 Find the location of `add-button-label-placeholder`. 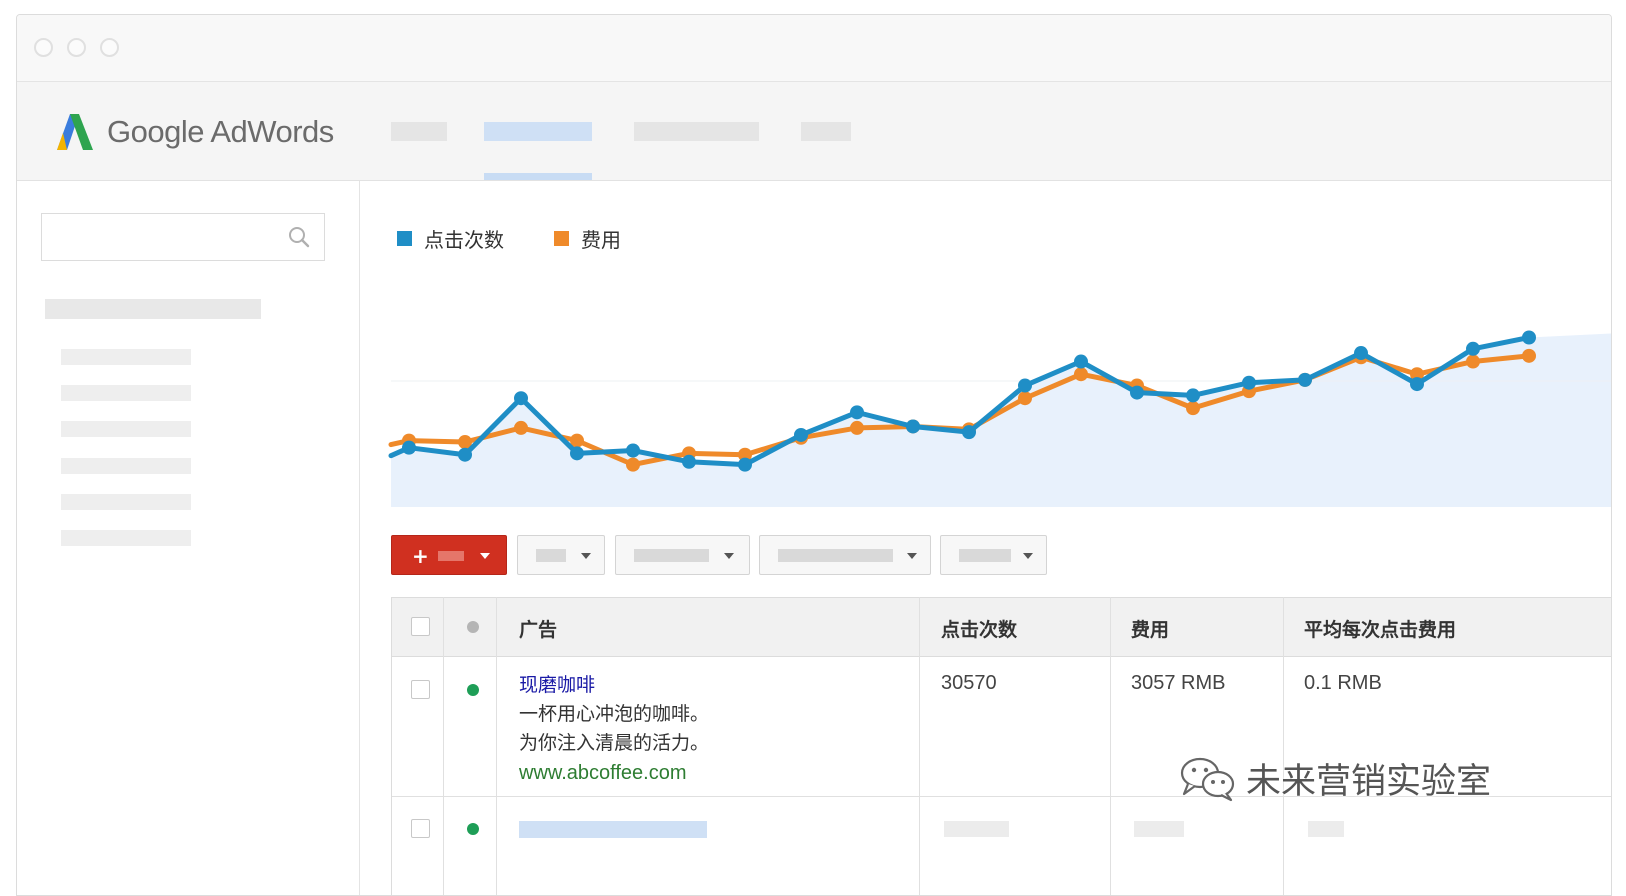

add-button-label-placeholder is located at coordinates (451, 556).